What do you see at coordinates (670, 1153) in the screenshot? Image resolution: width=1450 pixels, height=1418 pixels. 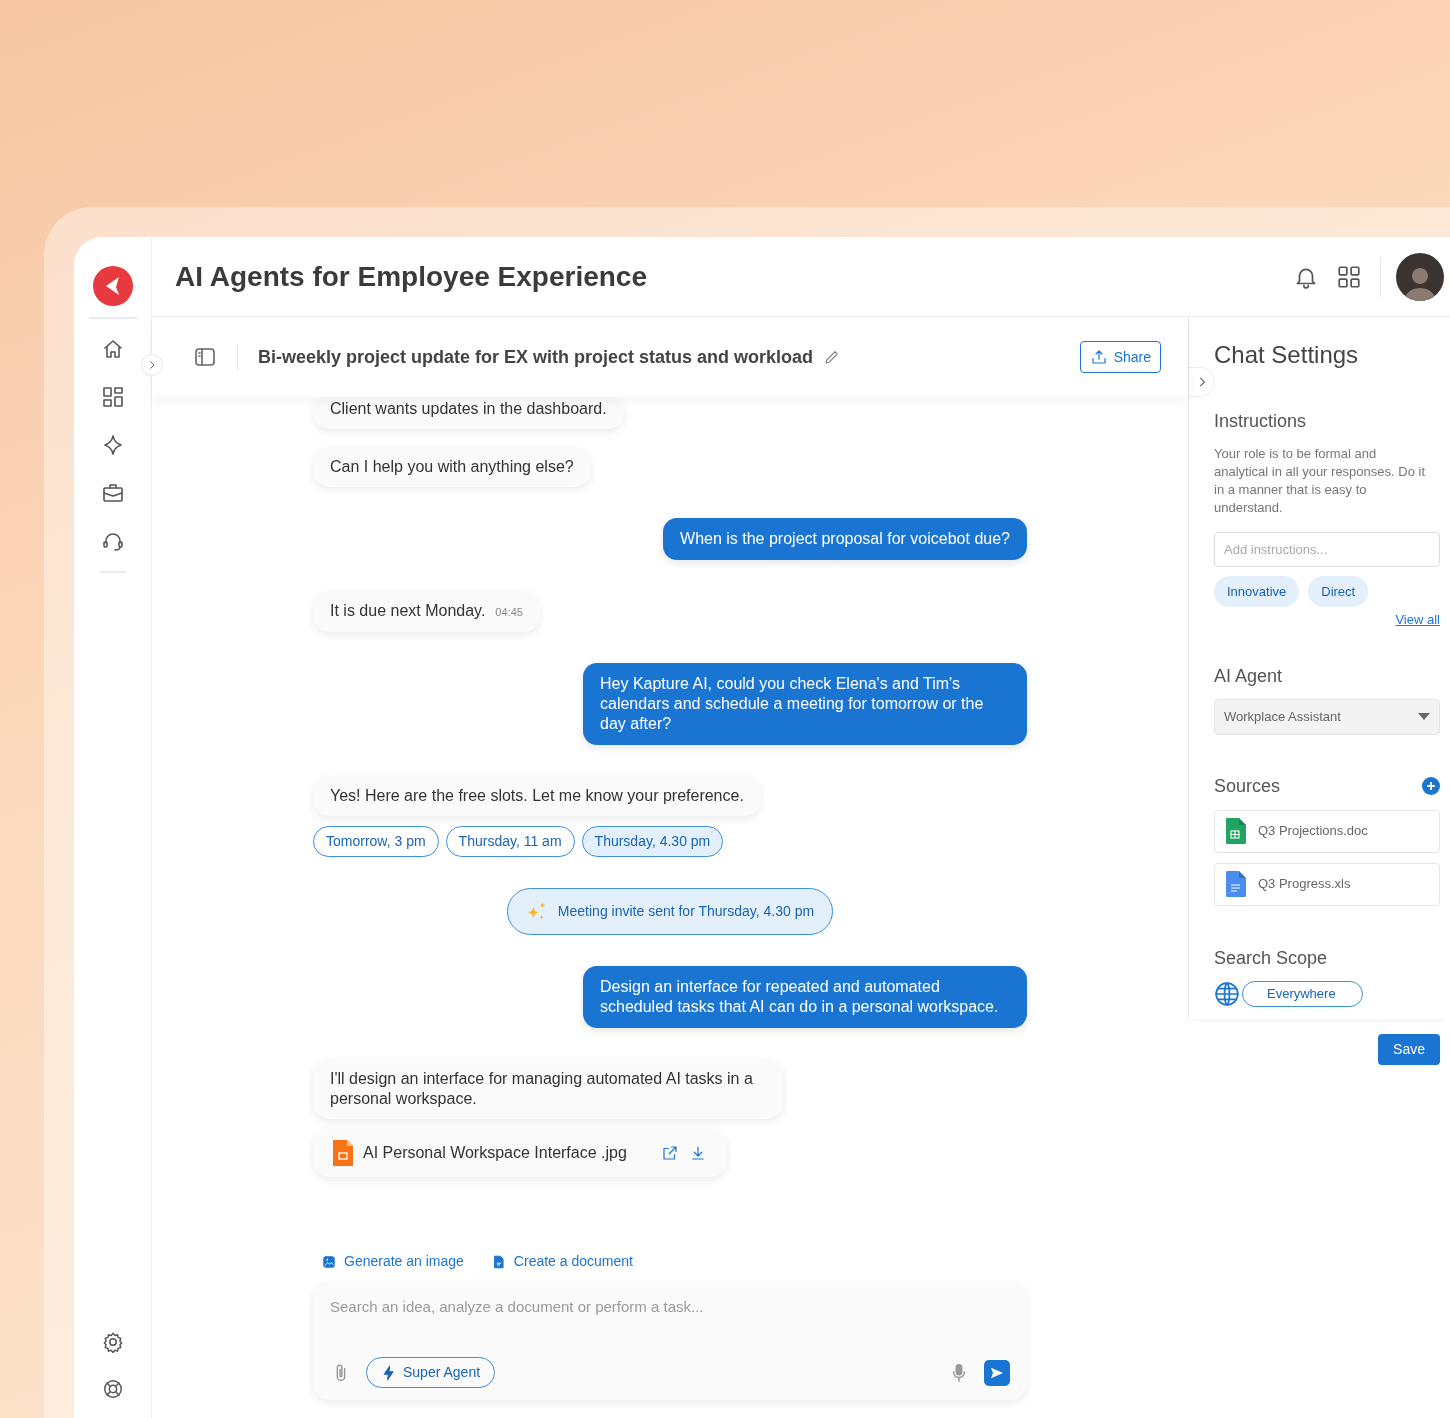 I see `open-external-icon` at bounding box center [670, 1153].